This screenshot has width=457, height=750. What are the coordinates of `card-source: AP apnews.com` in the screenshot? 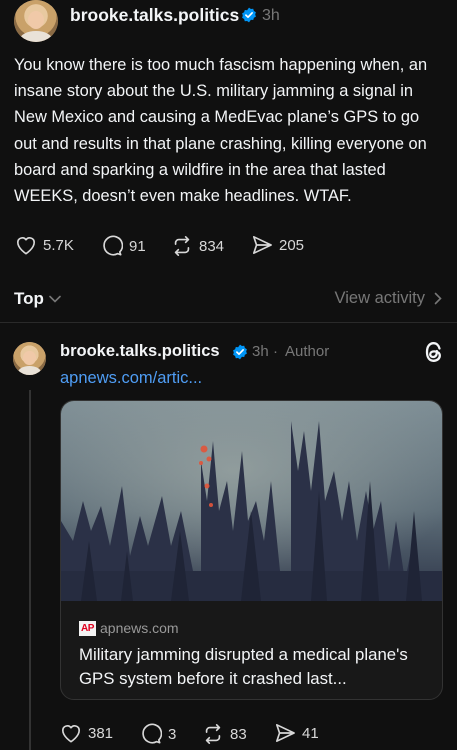 It's located at (129, 628).